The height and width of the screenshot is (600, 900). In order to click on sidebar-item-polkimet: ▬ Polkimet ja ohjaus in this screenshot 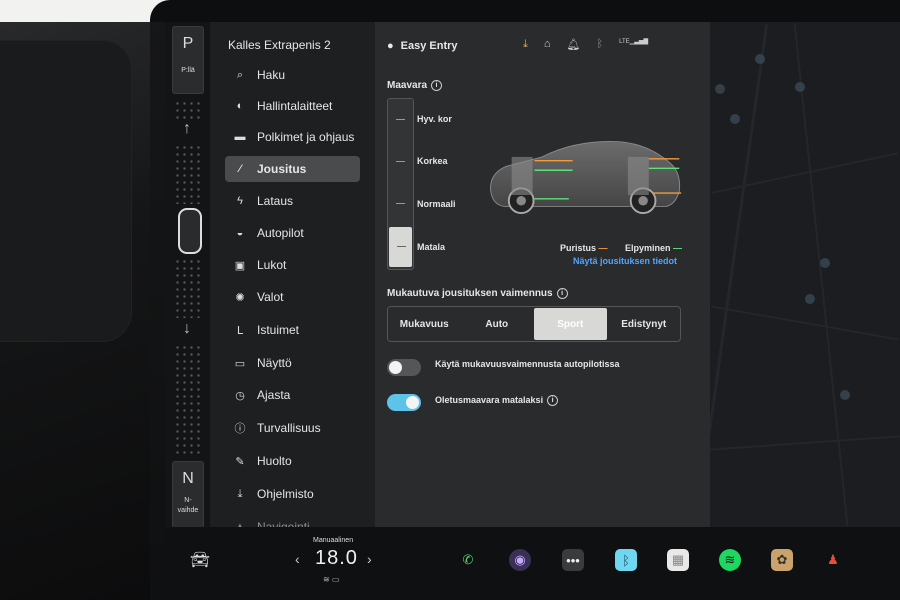, I will do `click(292, 137)`.